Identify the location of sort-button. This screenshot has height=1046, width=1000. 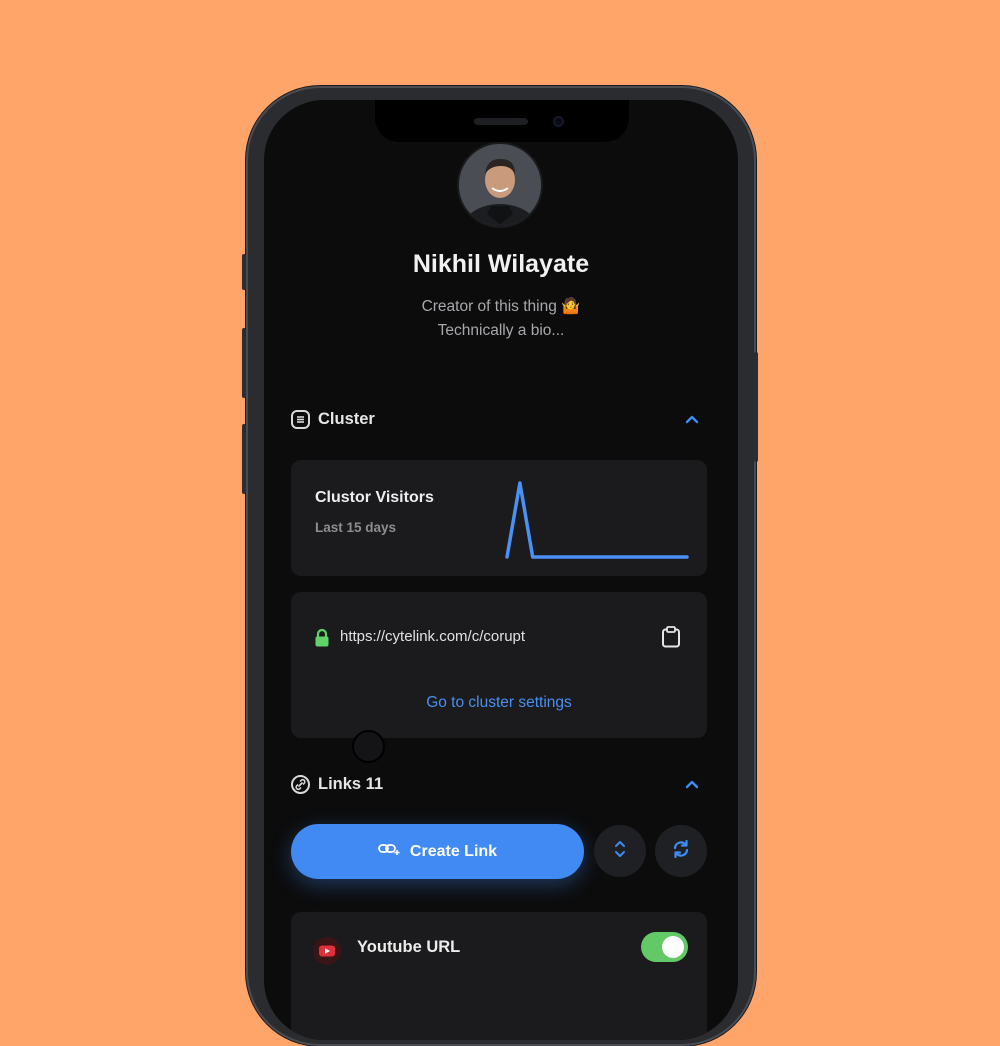
(620, 851).